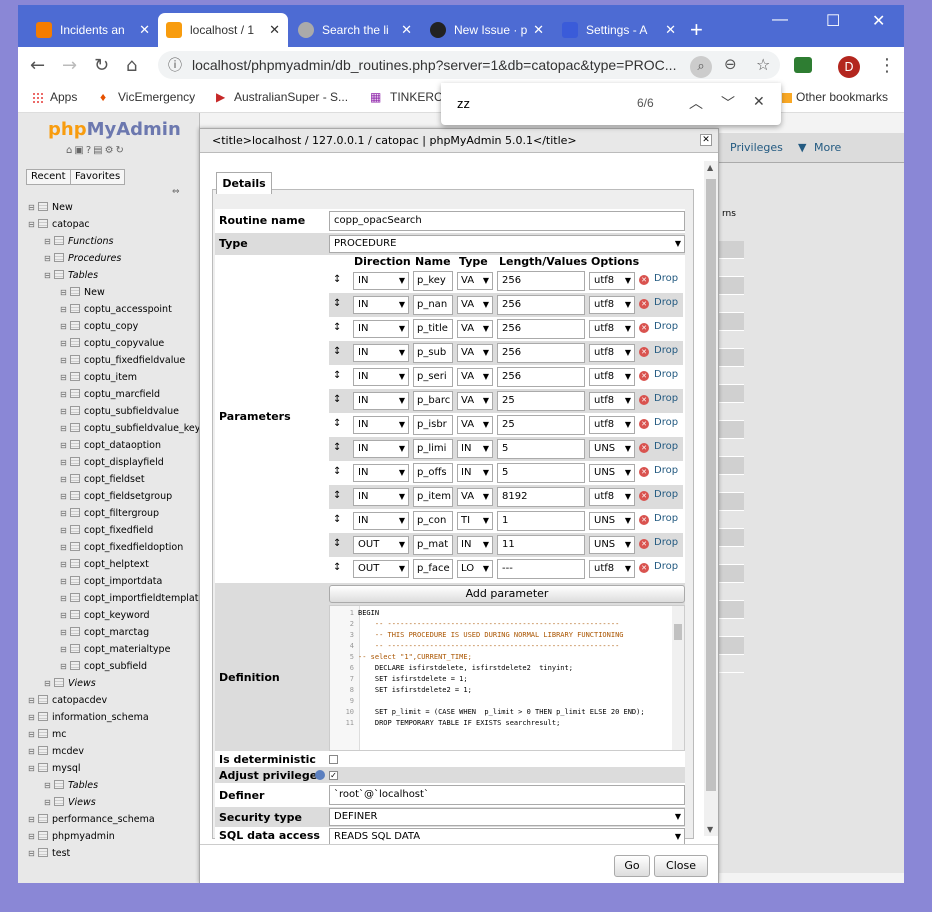 This screenshot has height=912, width=932. Describe the element at coordinates (475, 521) in the screenshot. I see `type-select: TI` at that location.